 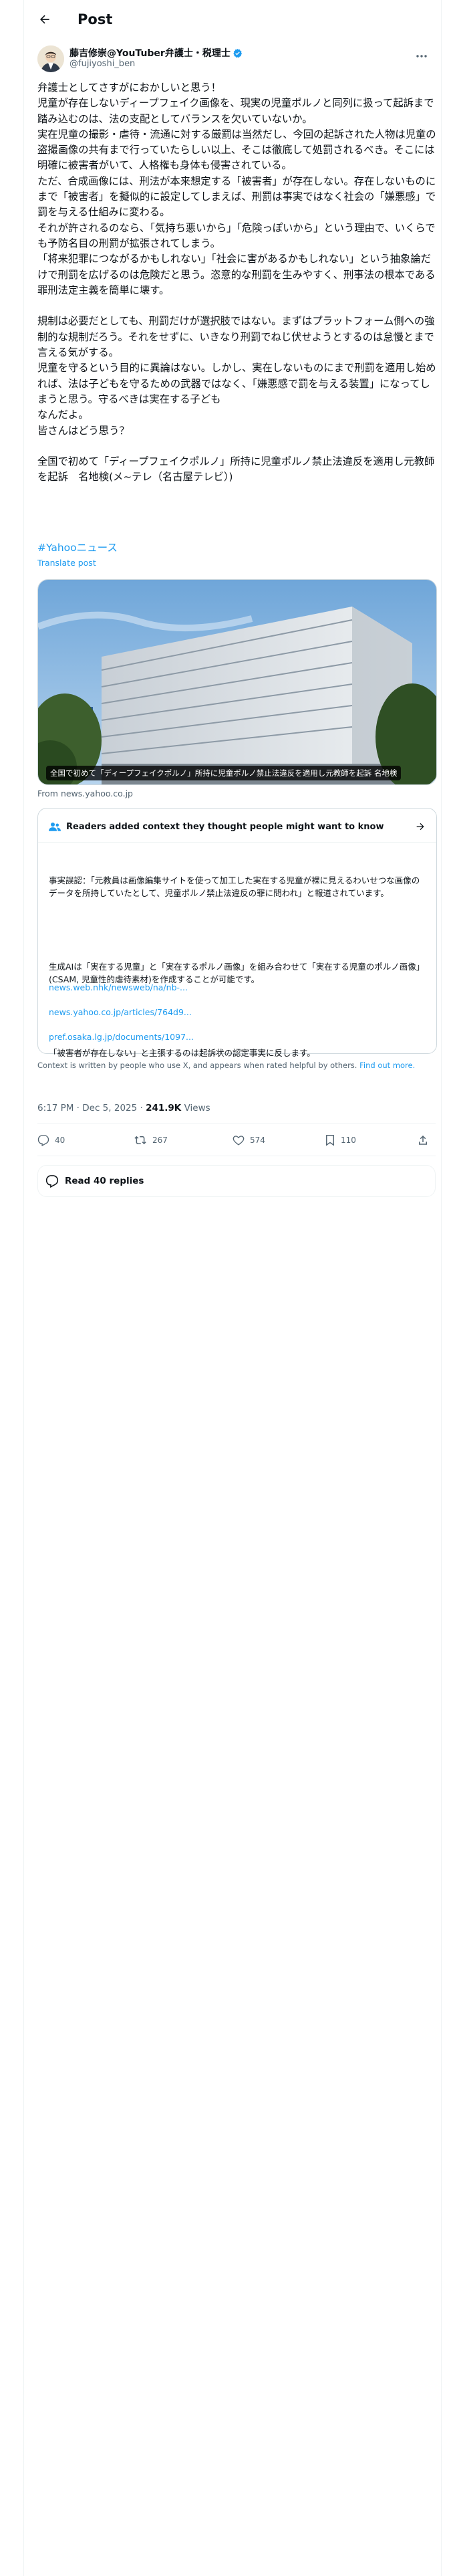 I want to click on more-horizontal-icon, so click(x=421, y=56).